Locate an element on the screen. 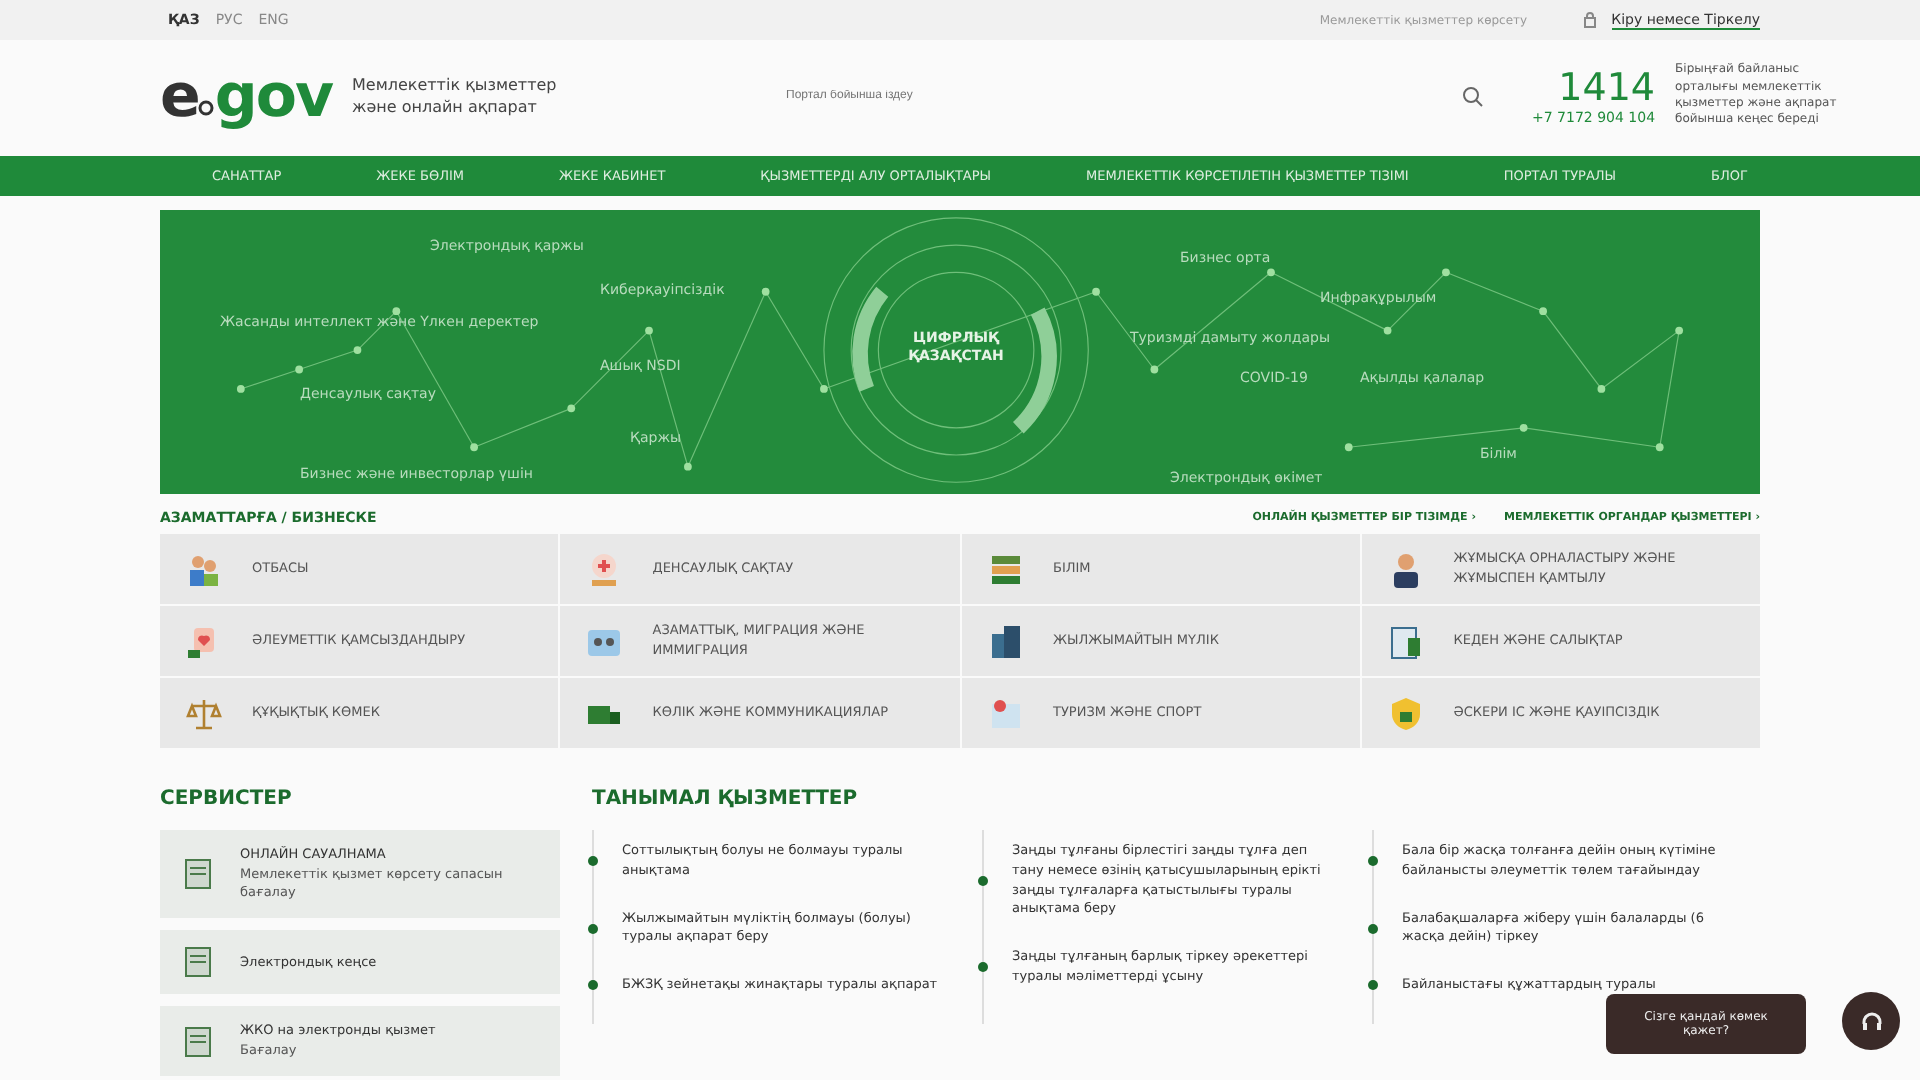  search-icon is located at coordinates (1473, 96).